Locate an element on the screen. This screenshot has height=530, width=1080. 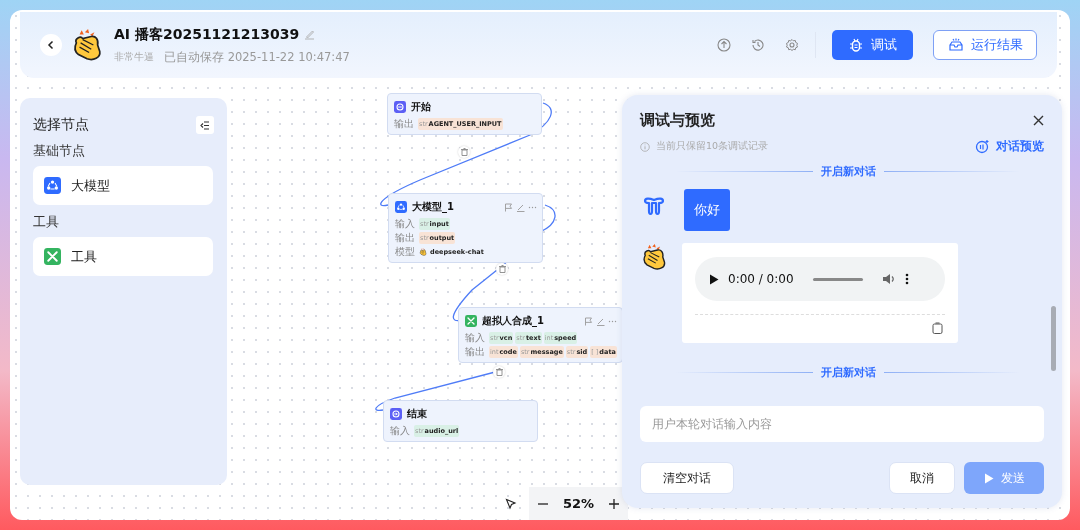
section-heading: 工具 is located at coordinates (46, 222).